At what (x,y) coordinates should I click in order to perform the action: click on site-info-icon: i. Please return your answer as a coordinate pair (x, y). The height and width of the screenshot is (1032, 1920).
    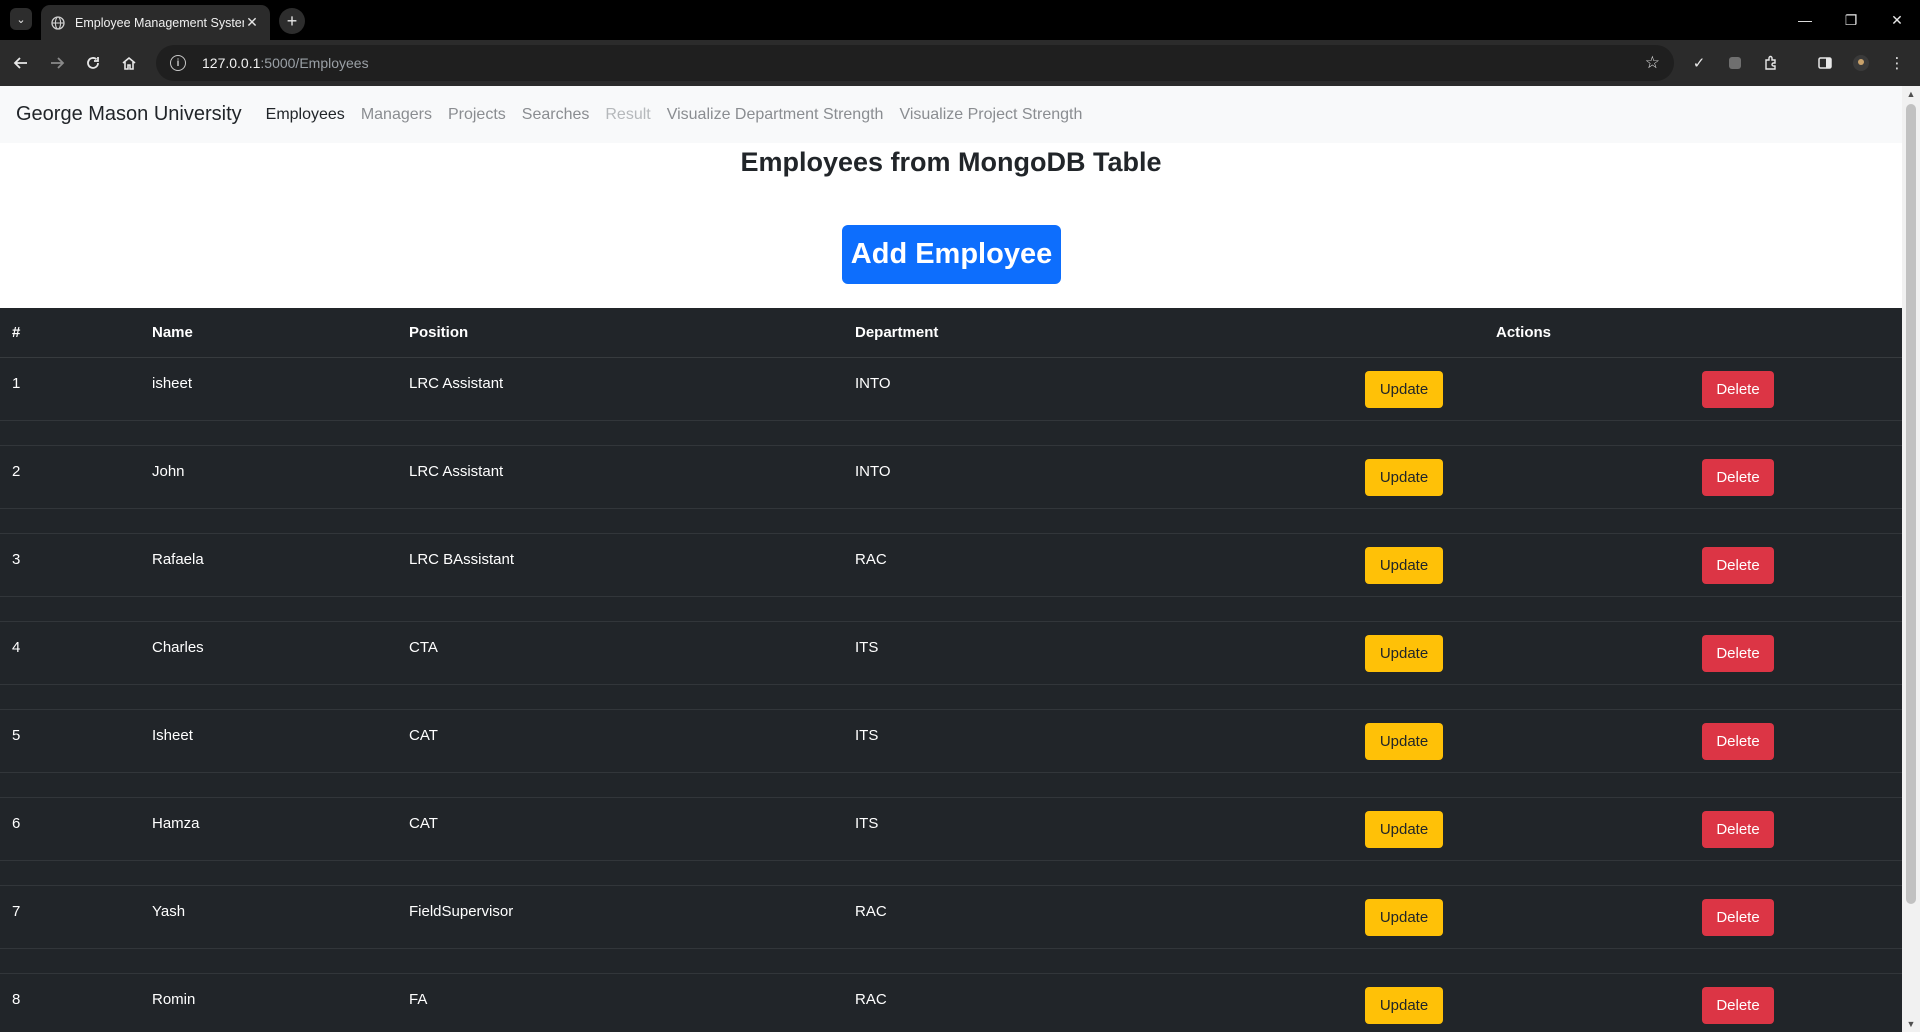
    Looking at the image, I should click on (178, 63).